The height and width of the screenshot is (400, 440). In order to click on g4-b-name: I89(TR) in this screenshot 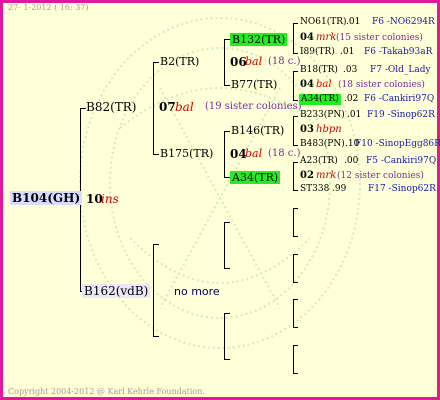, I will do `click(317, 52)`.